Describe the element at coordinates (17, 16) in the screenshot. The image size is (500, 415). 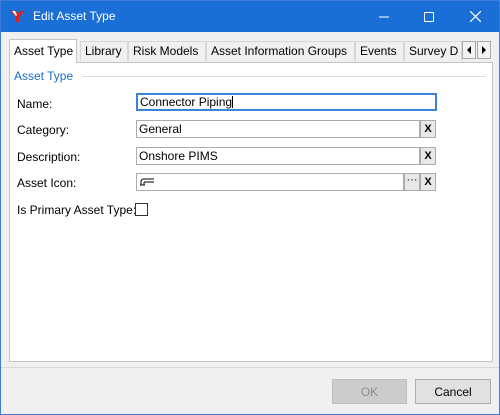
I see `app-logo-icon` at that location.